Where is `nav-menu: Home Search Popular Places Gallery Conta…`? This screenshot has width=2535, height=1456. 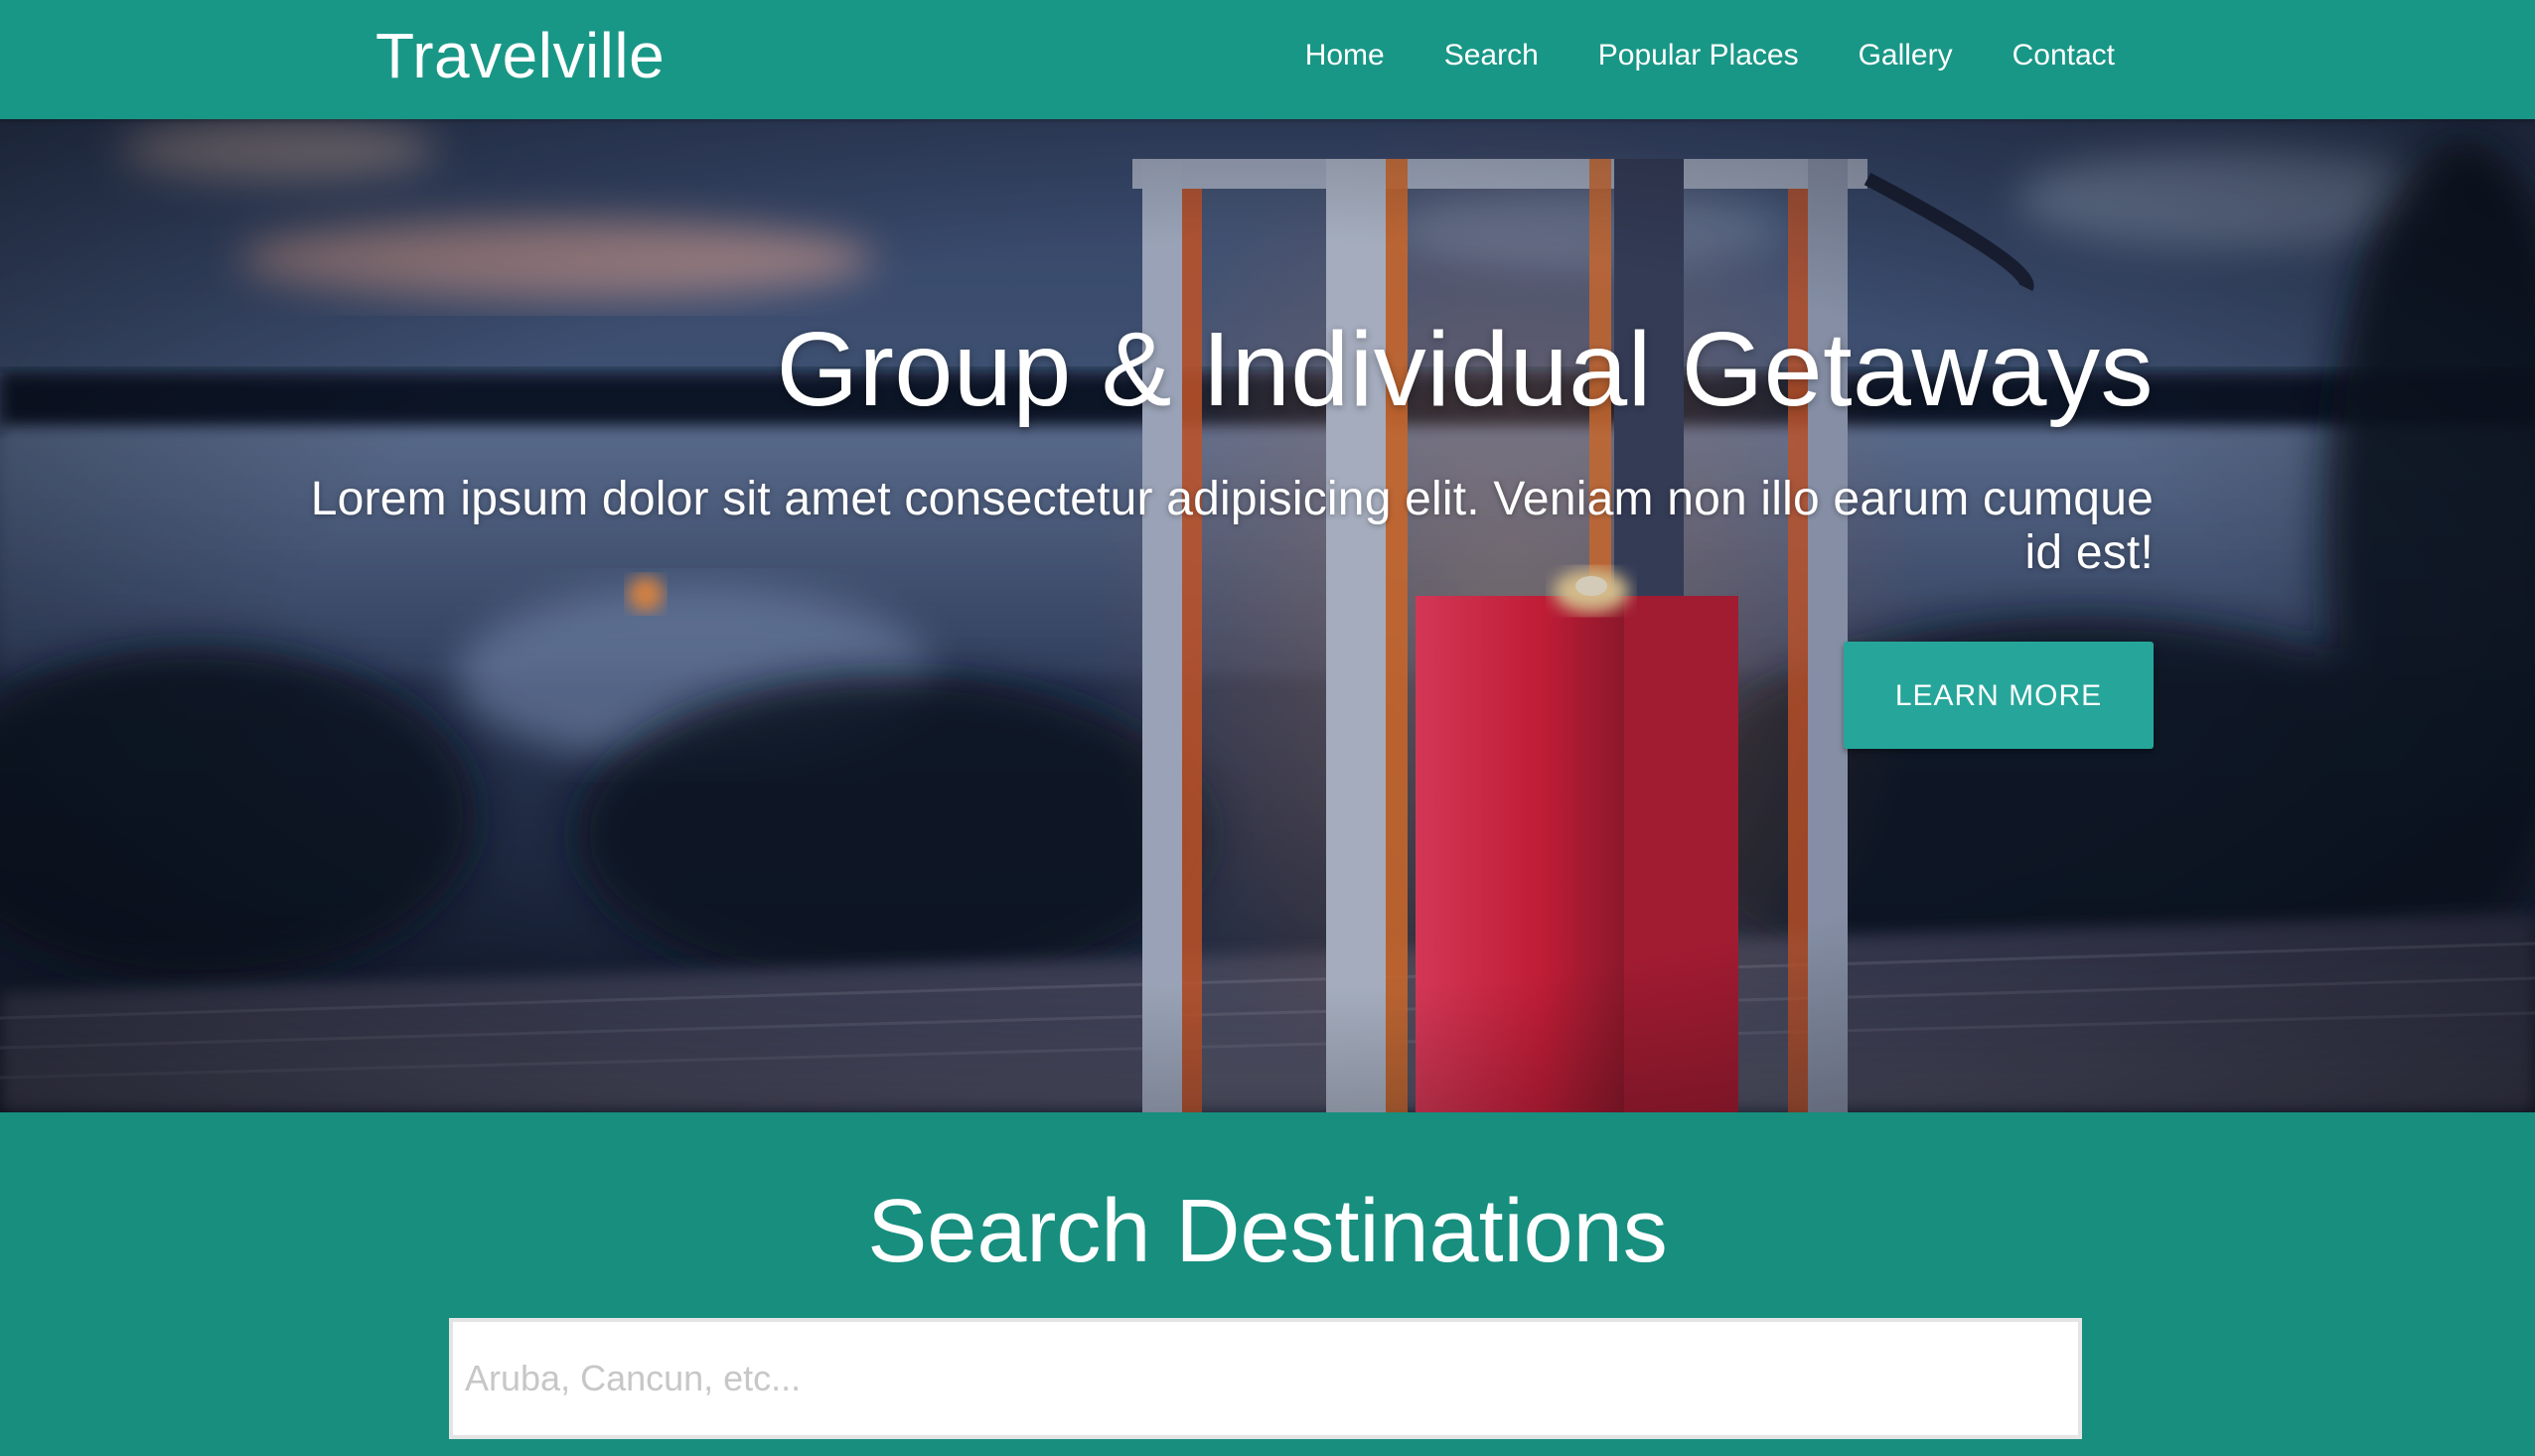
nav-menu: Home Search Popular Places Gallery Conta… is located at coordinates (1710, 55).